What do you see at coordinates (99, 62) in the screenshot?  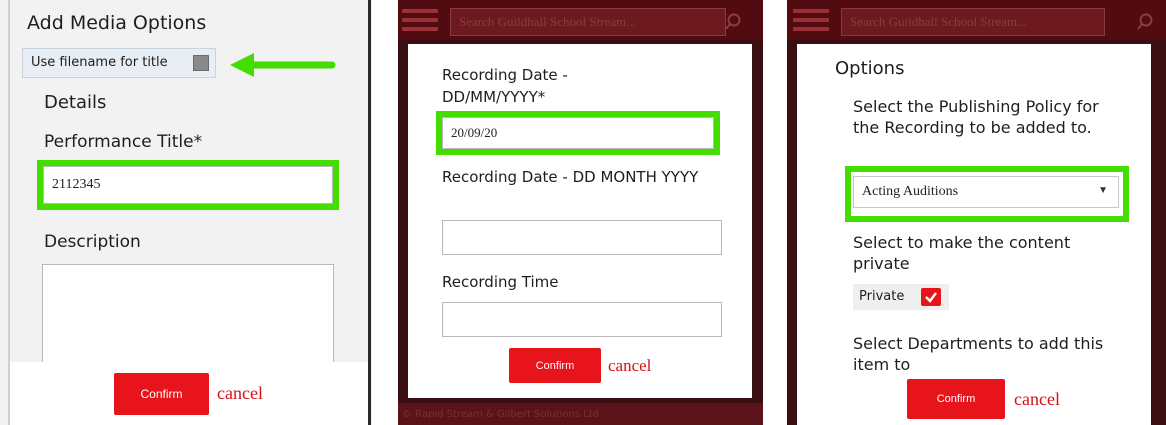 I see `use-filename-label: Use filename for title` at bounding box center [99, 62].